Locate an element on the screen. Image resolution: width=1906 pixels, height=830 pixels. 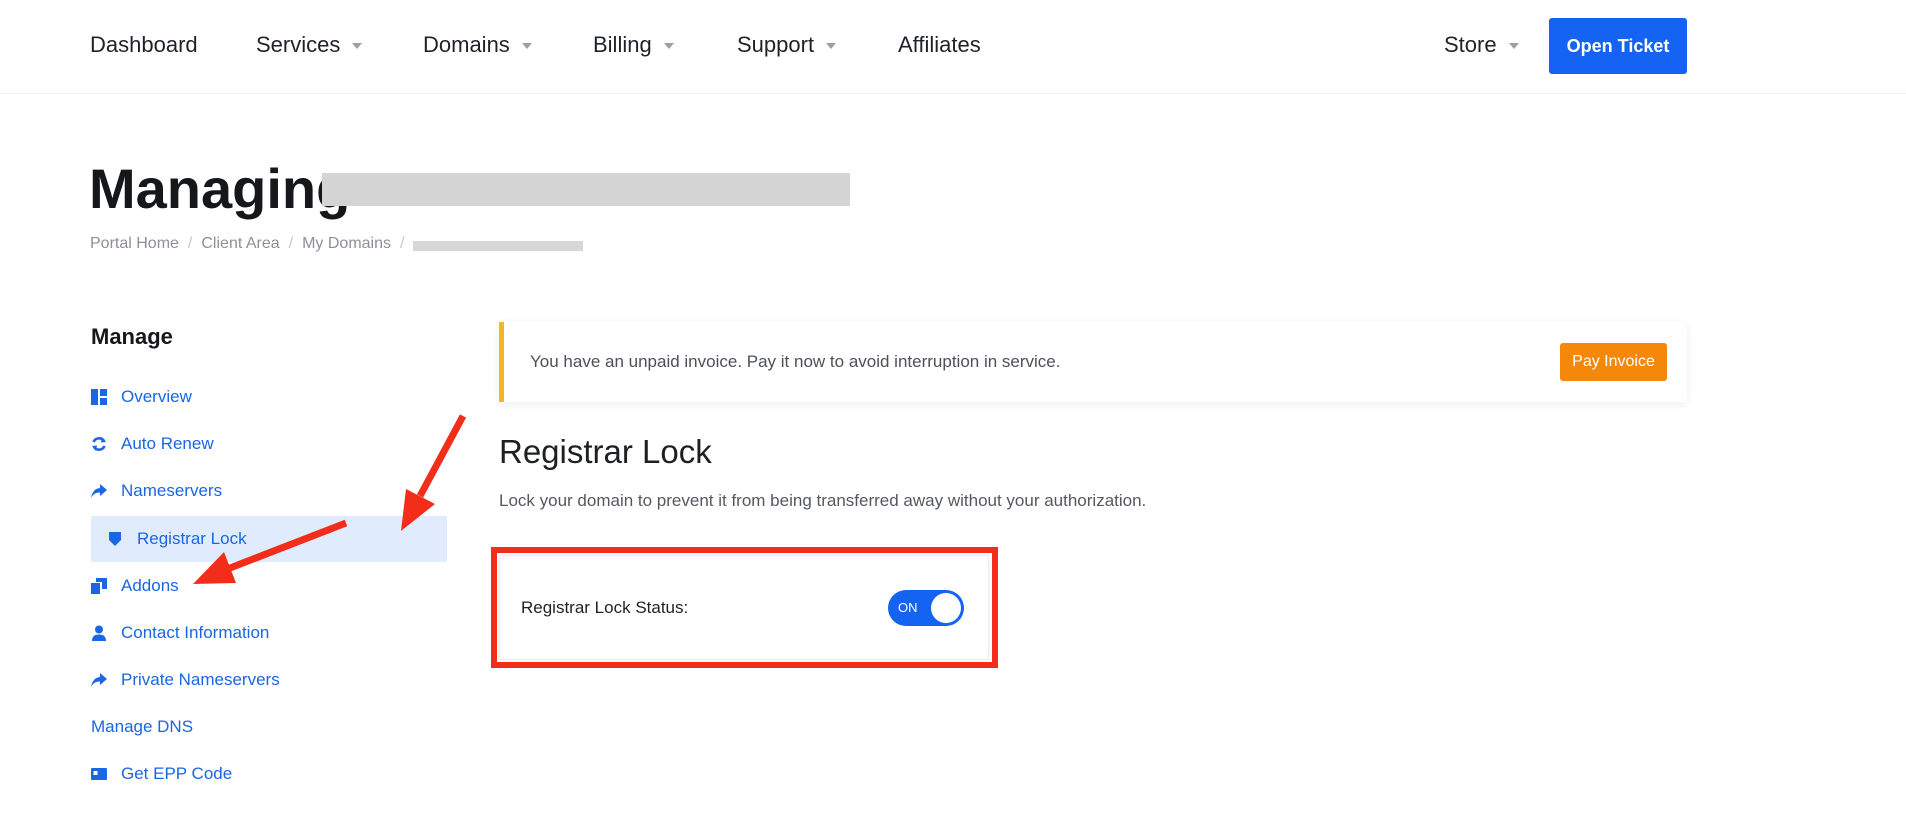
clone-icon is located at coordinates (99, 586).